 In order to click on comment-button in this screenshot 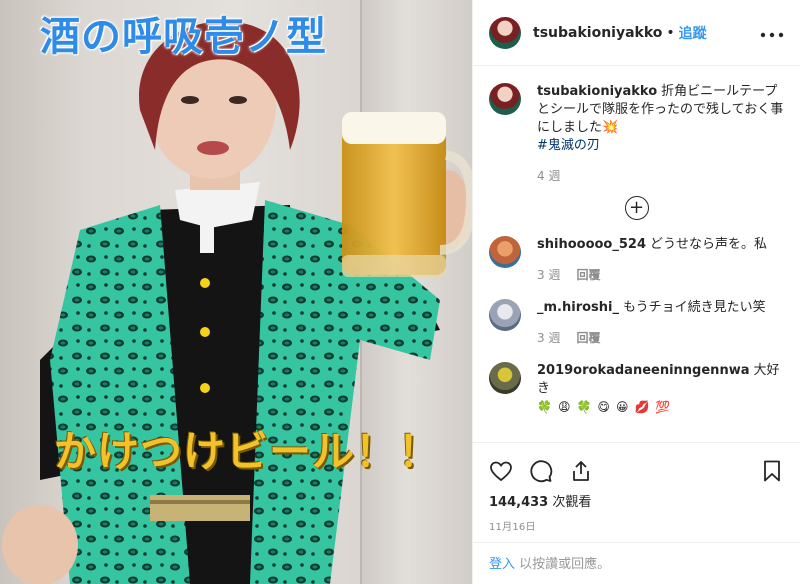, I will do `click(549, 471)`.